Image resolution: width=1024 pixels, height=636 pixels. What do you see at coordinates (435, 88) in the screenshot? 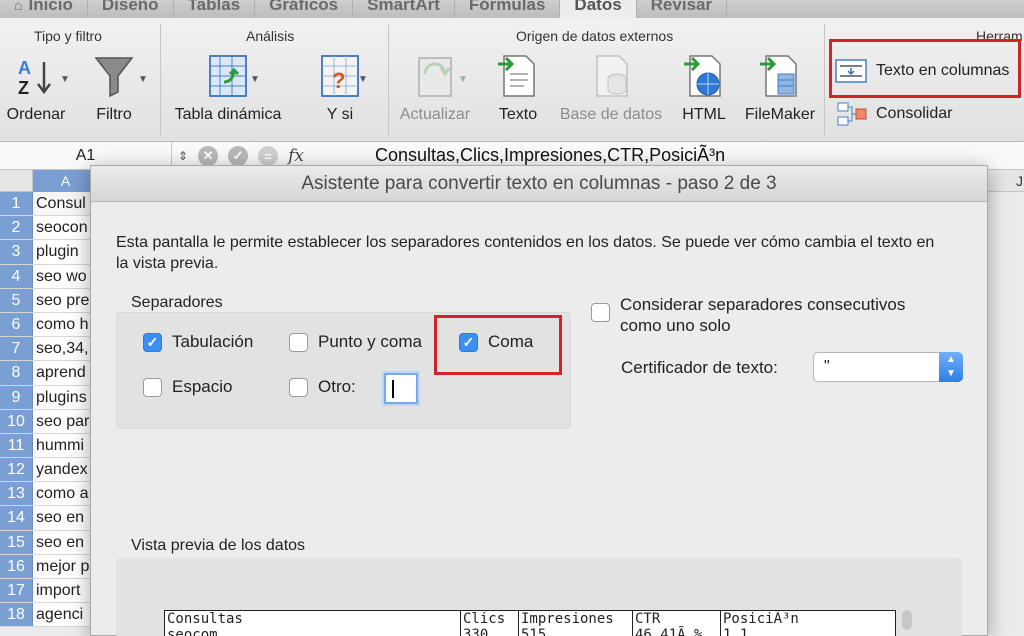
I see `actualizar-button: Actualizar` at bounding box center [435, 88].